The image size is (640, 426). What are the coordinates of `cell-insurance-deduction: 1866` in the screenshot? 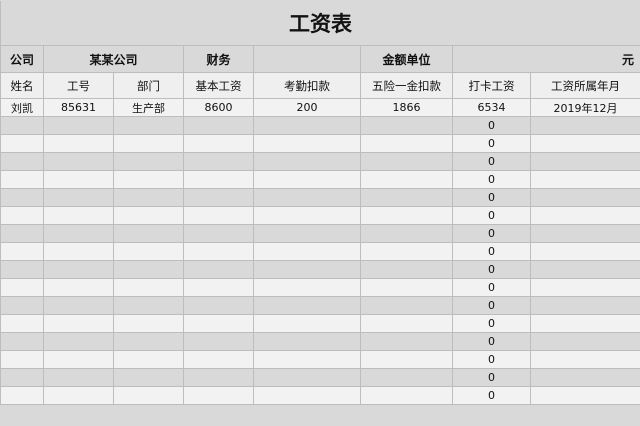 It's located at (406, 107).